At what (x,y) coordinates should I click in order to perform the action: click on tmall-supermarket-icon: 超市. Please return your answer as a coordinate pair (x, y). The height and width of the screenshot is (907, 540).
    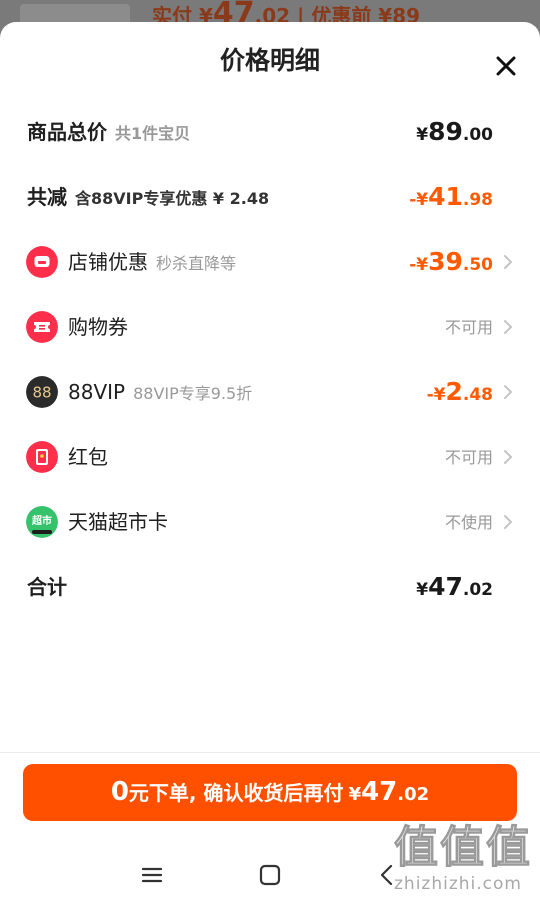
    Looking at the image, I should click on (42, 522).